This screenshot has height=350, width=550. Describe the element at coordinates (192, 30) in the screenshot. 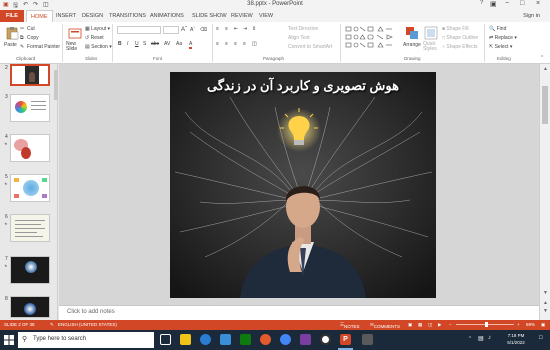

I see `shrink-font-icon: Aˇ` at that location.